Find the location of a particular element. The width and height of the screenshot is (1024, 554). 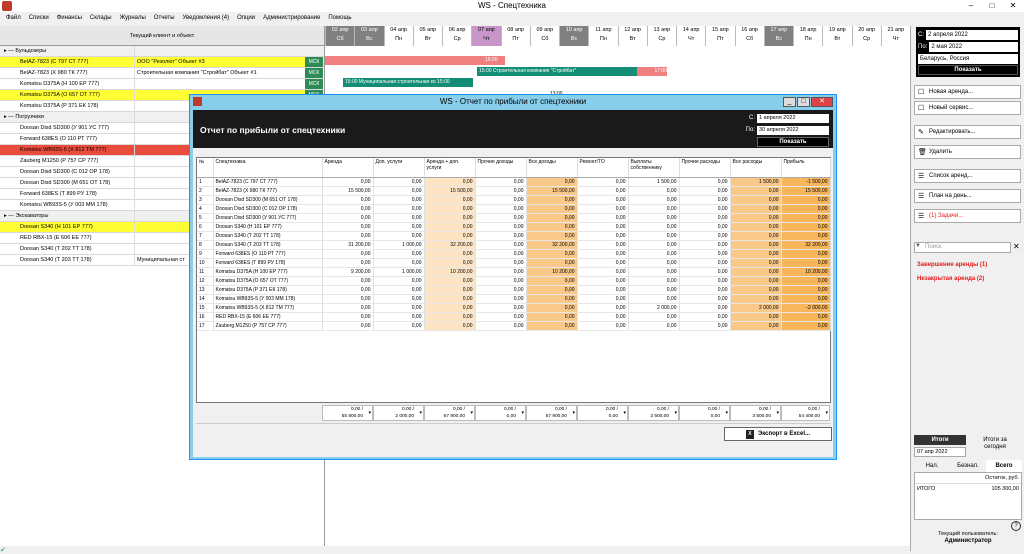

trash-icon: 🗑 is located at coordinates (922, 152).